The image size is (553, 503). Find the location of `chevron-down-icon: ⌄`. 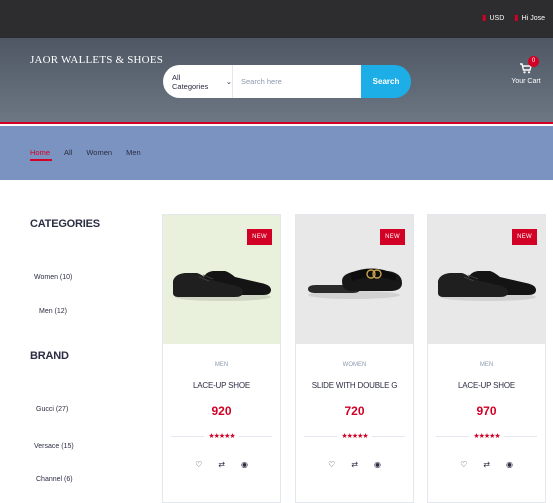

chevron-down-icon: ⌄ is located at coordinates (228, 81).